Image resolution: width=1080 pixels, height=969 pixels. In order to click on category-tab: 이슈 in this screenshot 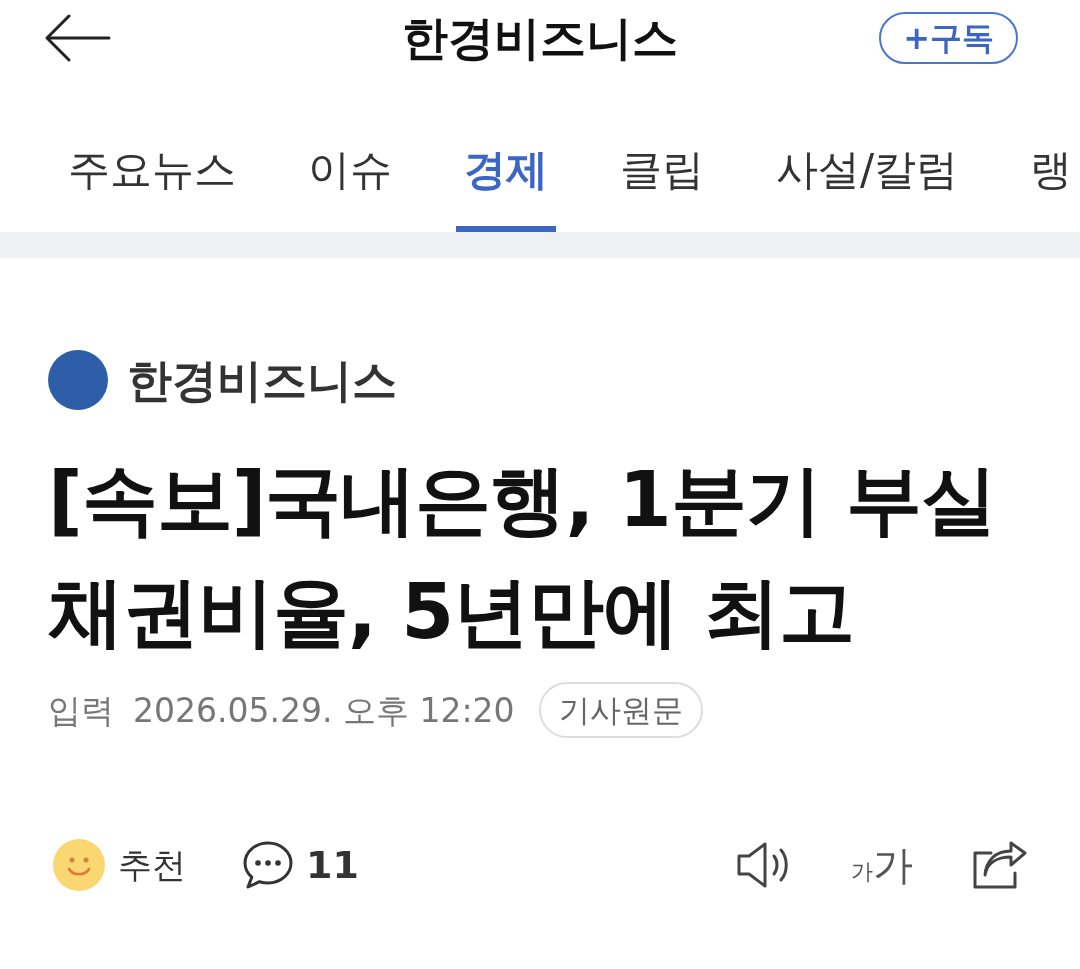, I will do `click(350, 154)`.